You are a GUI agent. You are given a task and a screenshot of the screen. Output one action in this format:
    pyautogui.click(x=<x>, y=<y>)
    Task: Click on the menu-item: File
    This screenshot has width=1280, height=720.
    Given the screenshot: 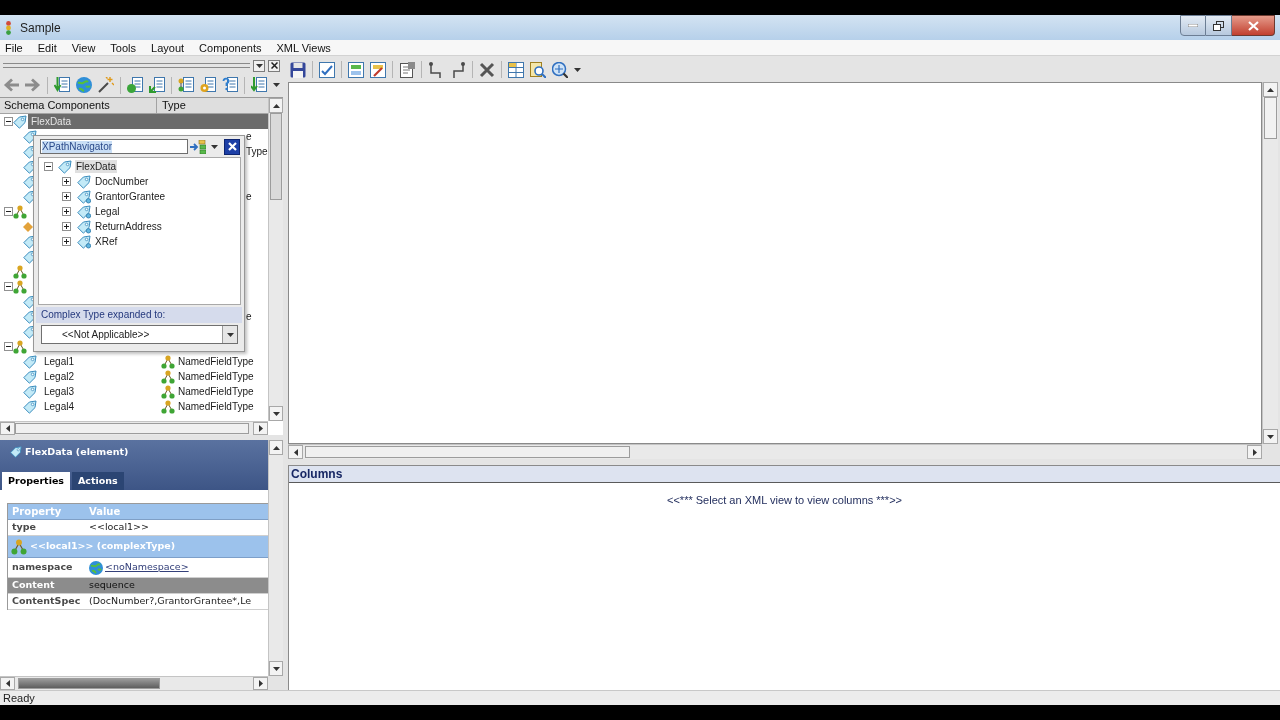 What is the action you would take?
    pyautogui.click(x=14, y=47)
    